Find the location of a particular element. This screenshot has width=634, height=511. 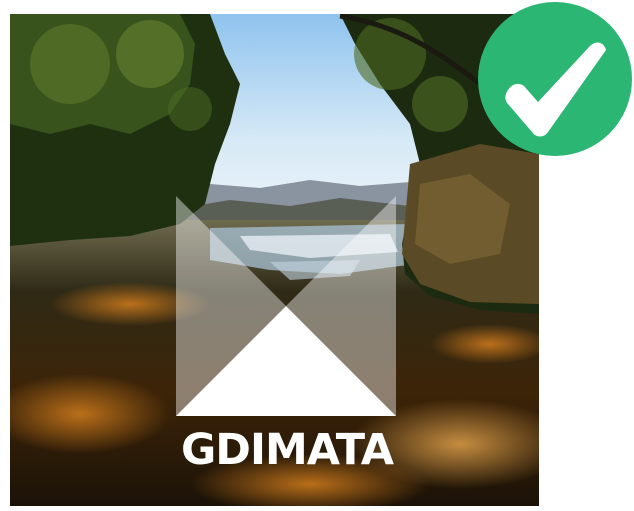

approved-badge is located at coordinates (555, 79).